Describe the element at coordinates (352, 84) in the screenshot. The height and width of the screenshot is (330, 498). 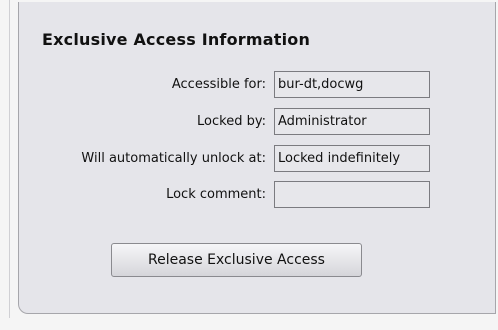
I see `accessible-for-field: bur-dt,docwg` at that location.